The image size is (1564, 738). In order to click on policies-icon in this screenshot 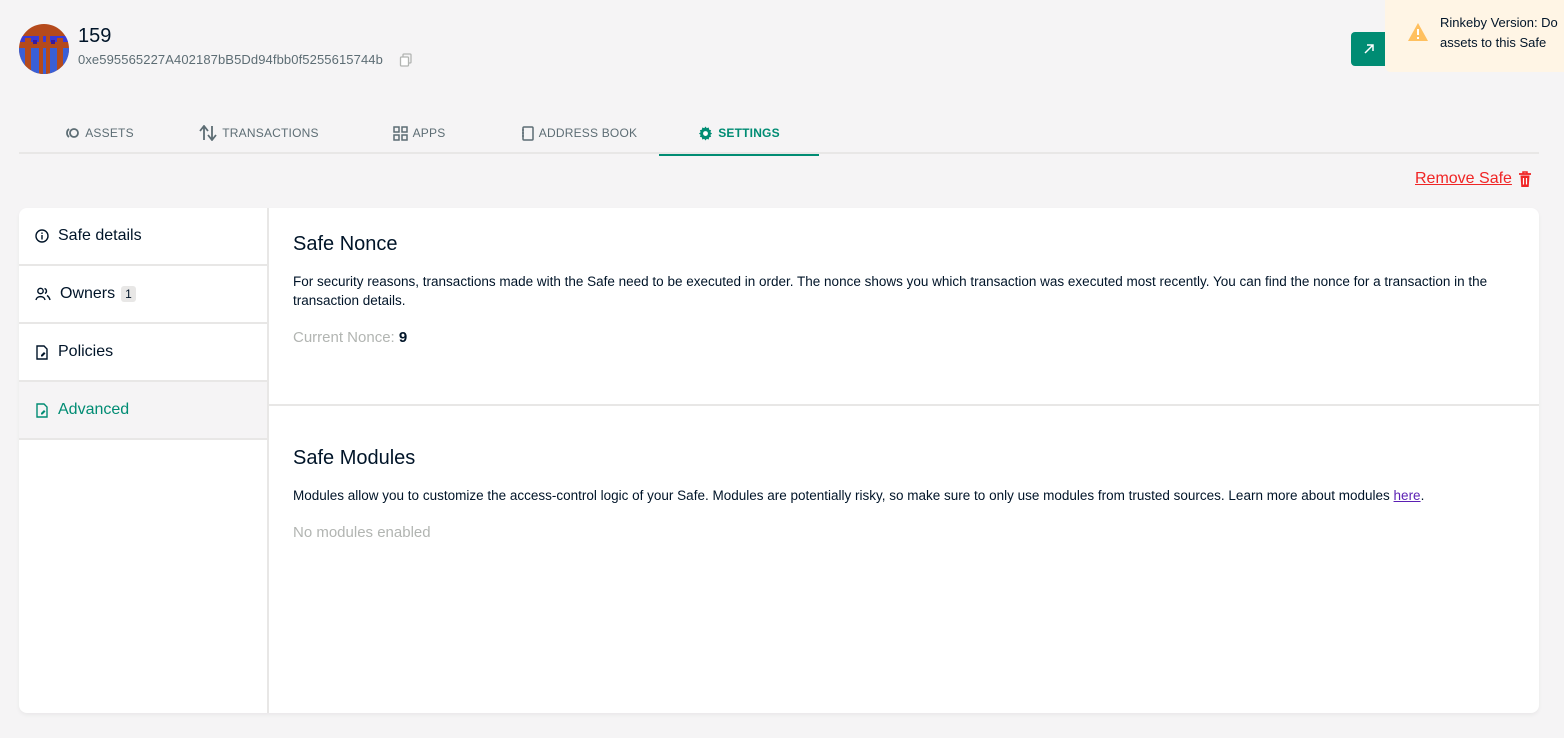, I will do `click(42, 352)`.